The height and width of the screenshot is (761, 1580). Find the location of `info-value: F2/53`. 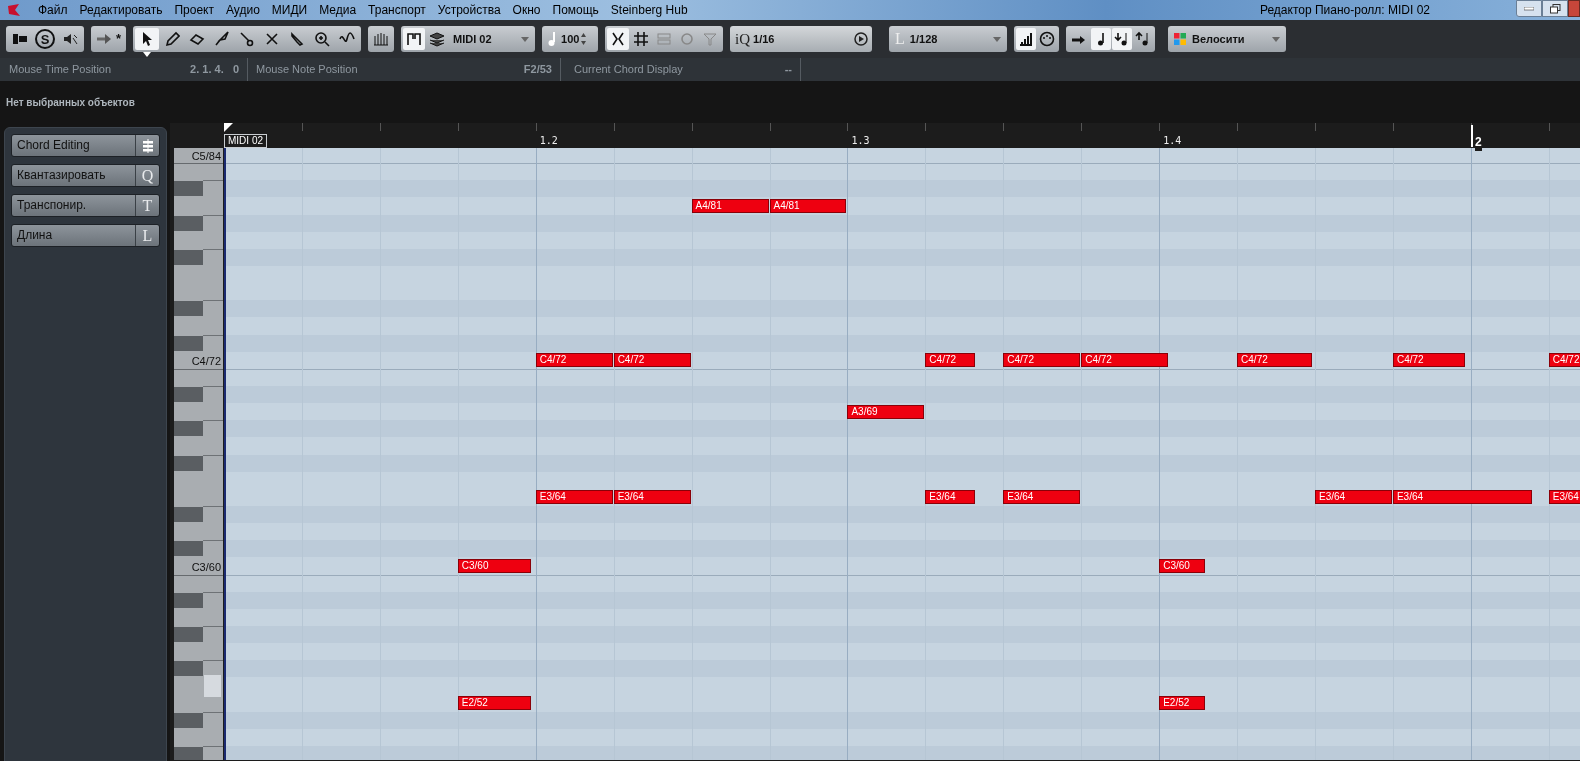

info-value: F2/53 is located at coordinates (537, 70).